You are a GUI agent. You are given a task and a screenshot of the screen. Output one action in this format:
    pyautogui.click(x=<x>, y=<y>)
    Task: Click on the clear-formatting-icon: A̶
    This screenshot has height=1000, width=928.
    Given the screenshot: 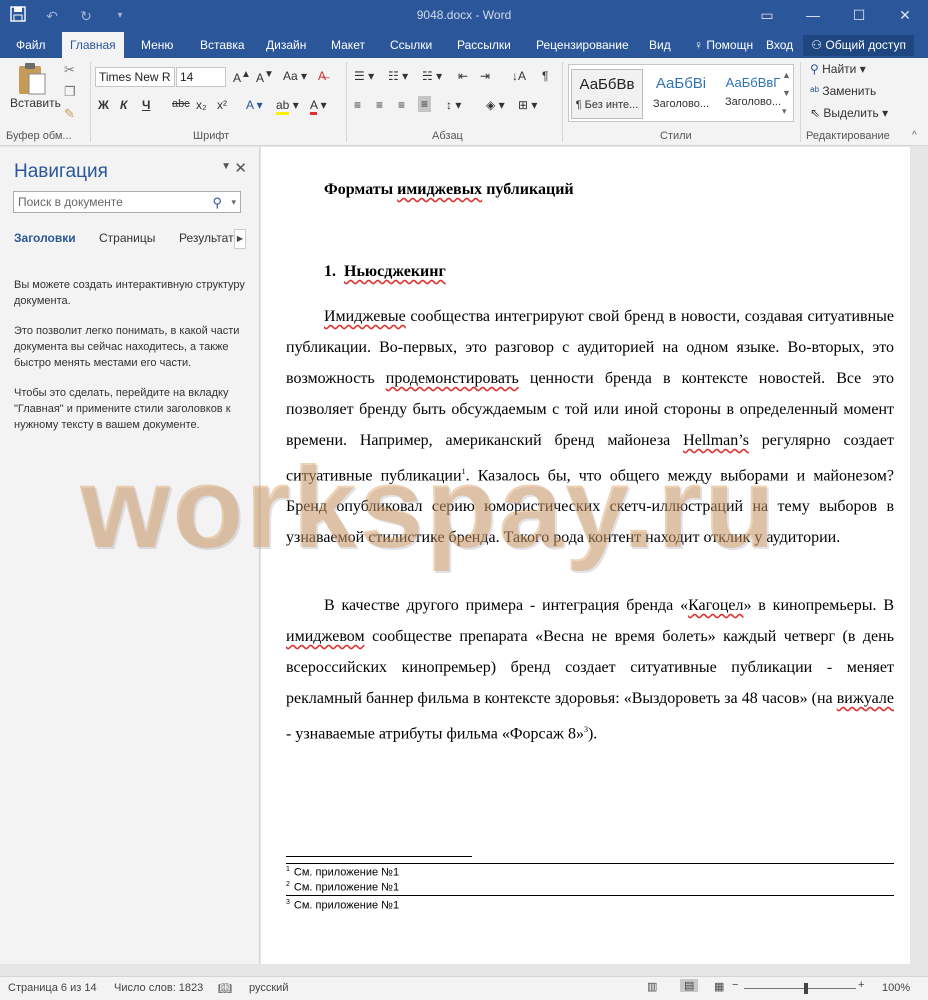 What is the action you would take?
    pyautogui.click(x=322, y=76)
    